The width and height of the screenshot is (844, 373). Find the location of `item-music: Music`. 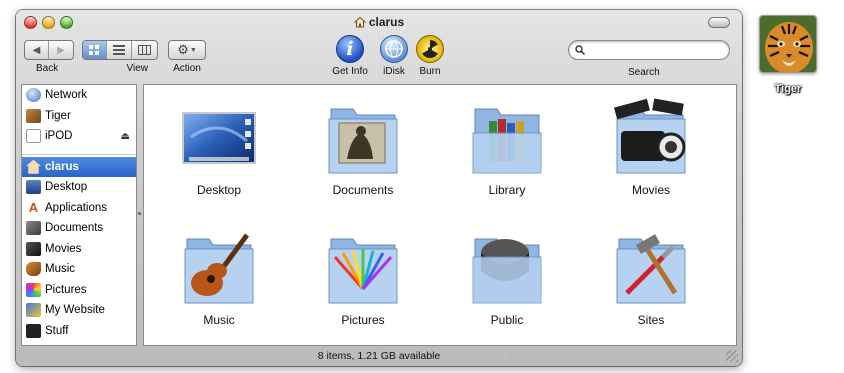

item-music: Music is located at coordinates (219, 277).